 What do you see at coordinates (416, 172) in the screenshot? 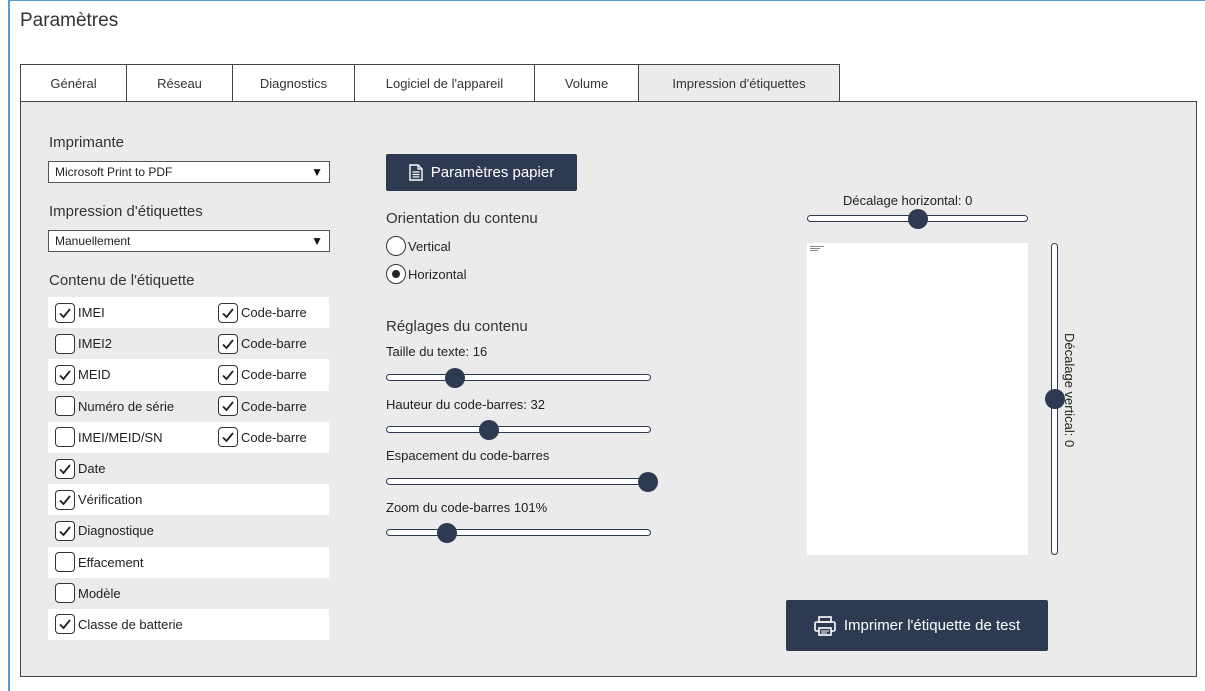
I see `document-icon` at bounding box center [416, 172].